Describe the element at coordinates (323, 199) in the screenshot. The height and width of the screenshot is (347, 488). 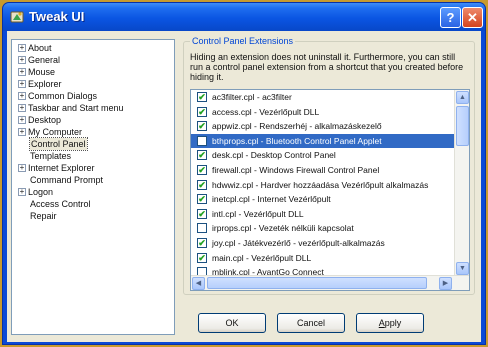
I see `extension-row: ✔ inetcpl.cpl - Internet Vezérlőpult` at that location.